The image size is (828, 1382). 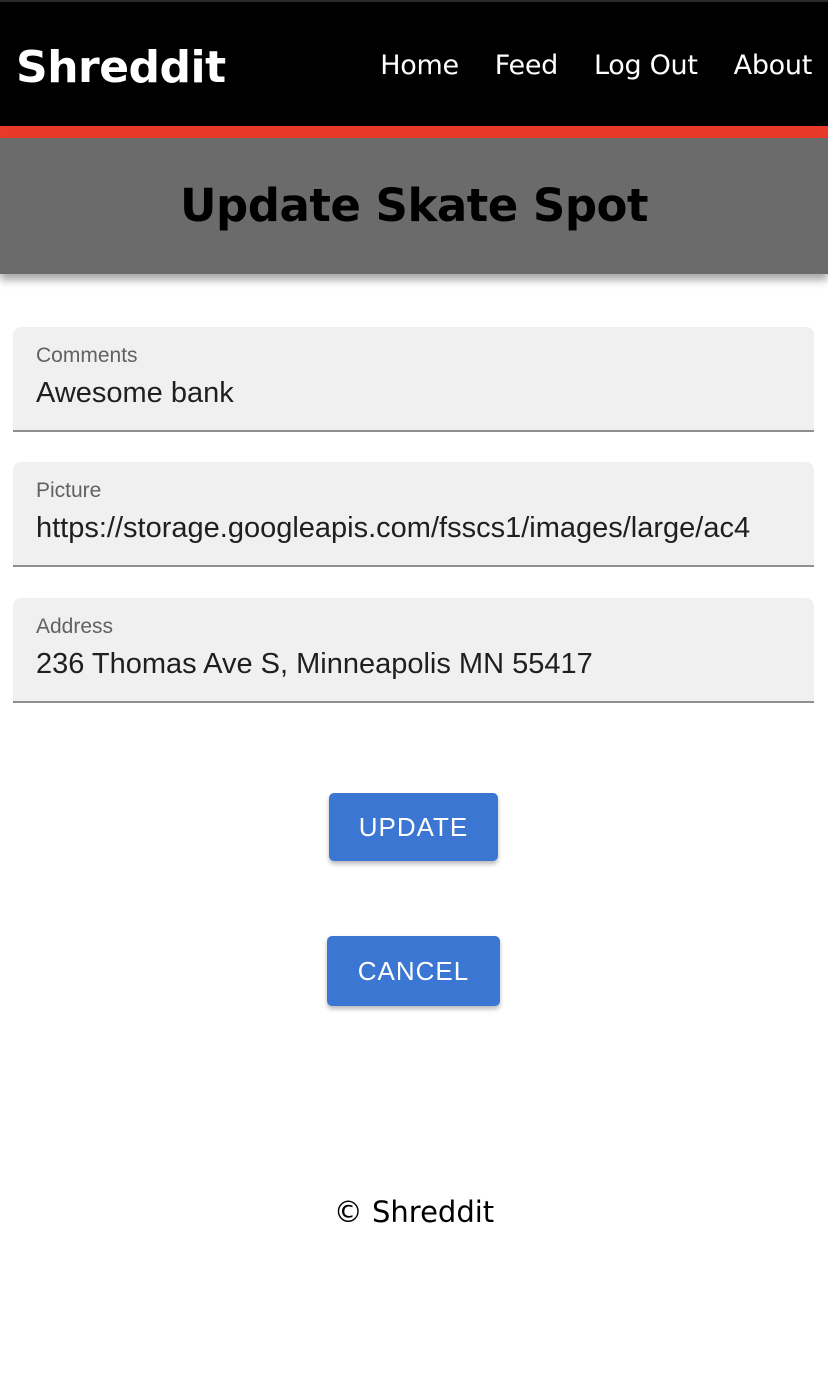 I want to click on comments-input, so click(x=416, y=393).